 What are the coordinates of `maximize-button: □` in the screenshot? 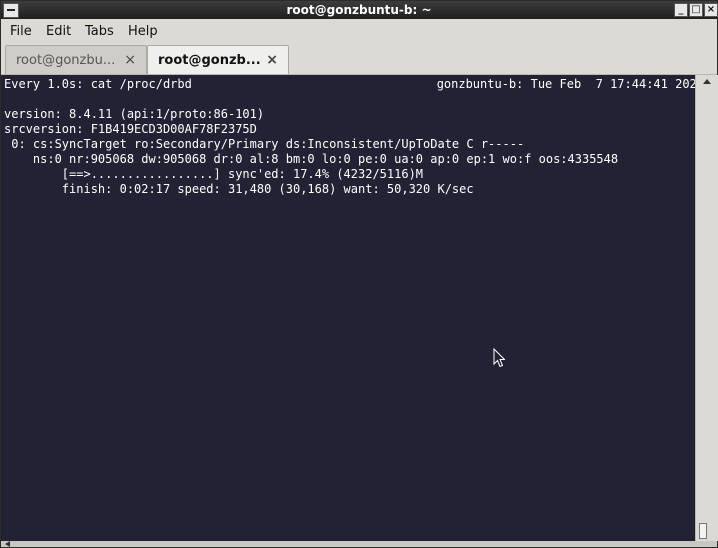 It's located at (696, 10).